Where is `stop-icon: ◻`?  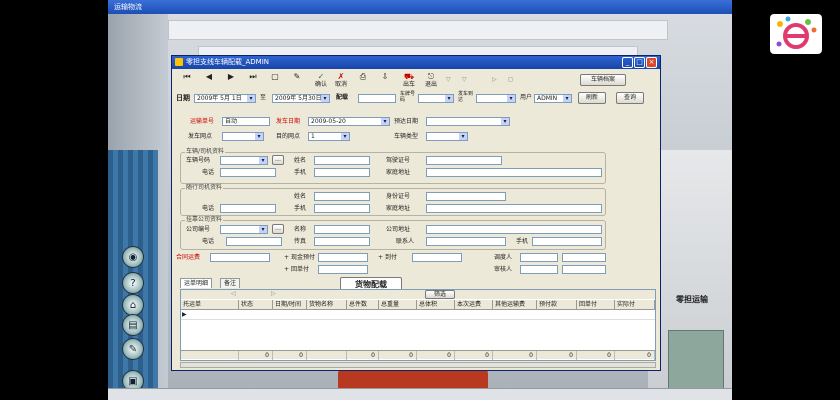
stop-icon: ◻ is located at coordinates (510, 80).